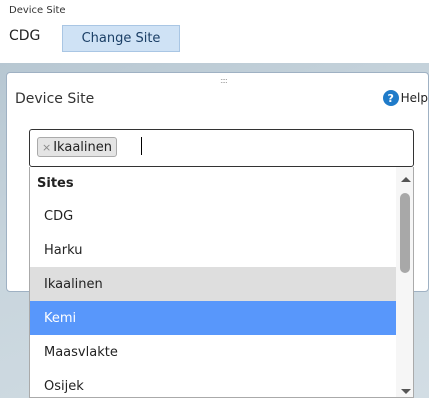 This screenshot has height=398, width=429. What do you see at coordinates (55, 99) in the screenshot?
I see `dialog-title: Device Site` at bounding box center [55, 99].